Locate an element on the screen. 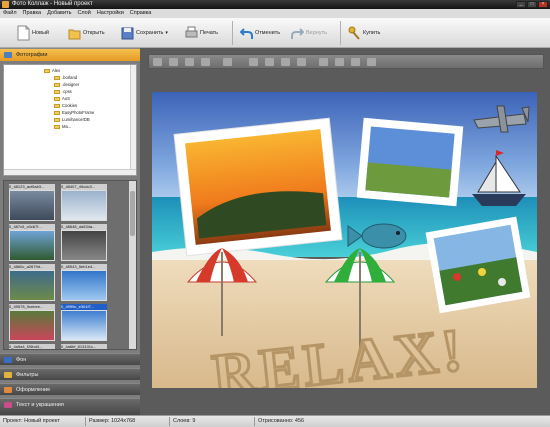 Image resolution: width=550 pixels, height=427 pixels. send-backward-icon is located at coordinates (189, 62).